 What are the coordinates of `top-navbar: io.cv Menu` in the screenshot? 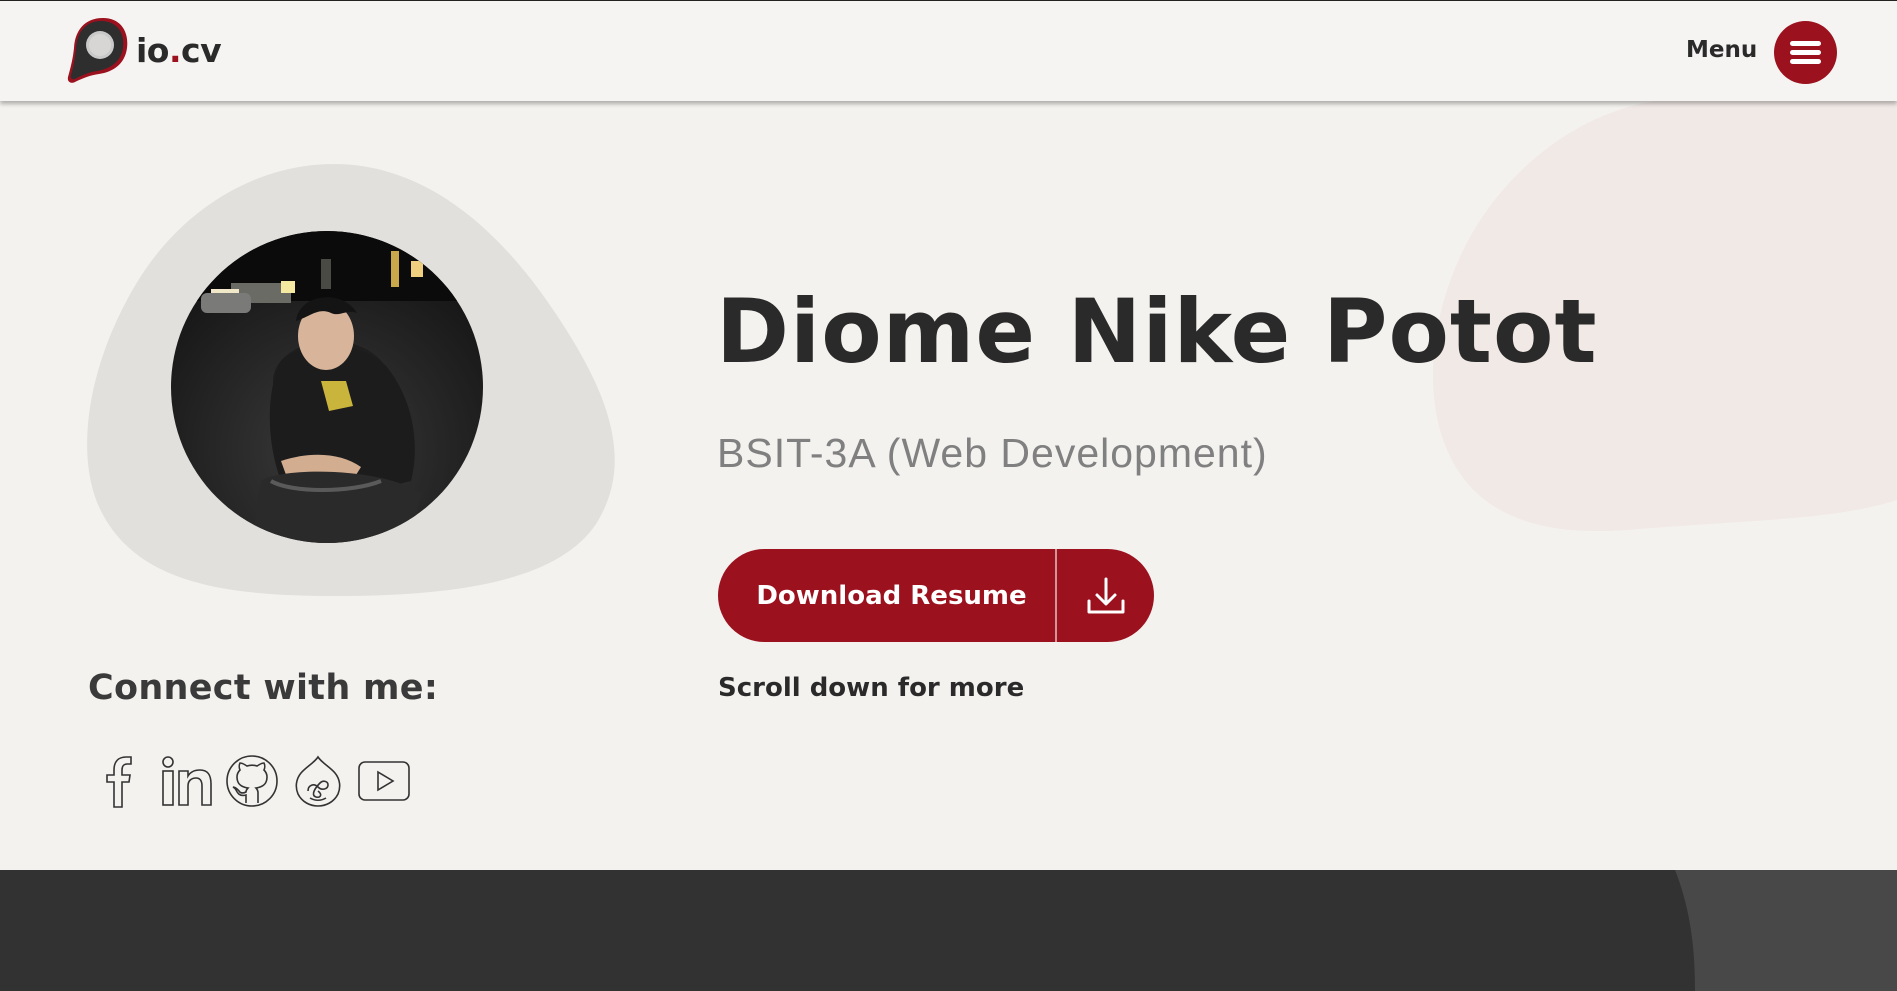 It's located at (948, 50).